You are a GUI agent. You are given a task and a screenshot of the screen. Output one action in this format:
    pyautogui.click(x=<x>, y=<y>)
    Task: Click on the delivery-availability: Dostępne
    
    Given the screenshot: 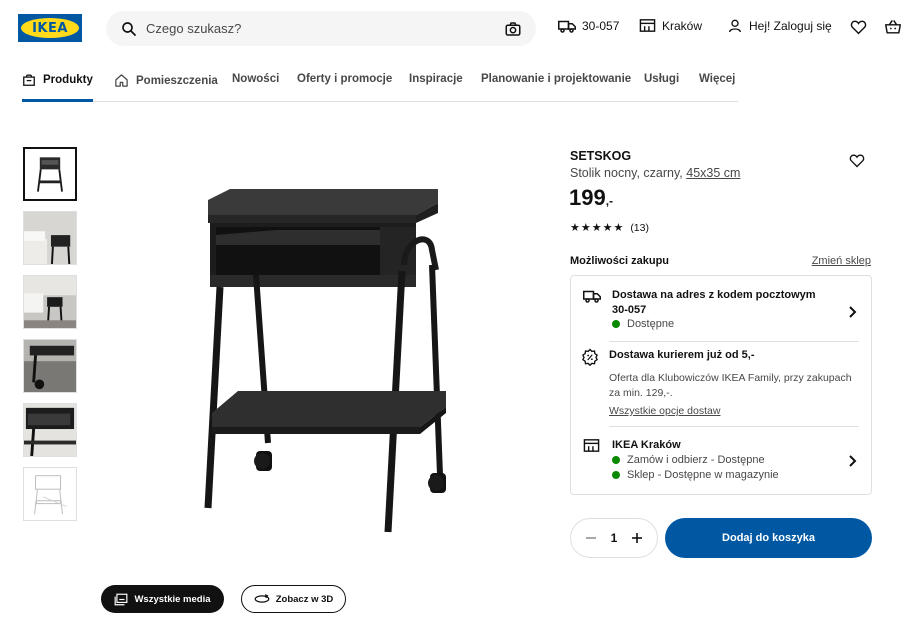 What is the action you would take?
    pyautogui.click(x=643, y=324)
    